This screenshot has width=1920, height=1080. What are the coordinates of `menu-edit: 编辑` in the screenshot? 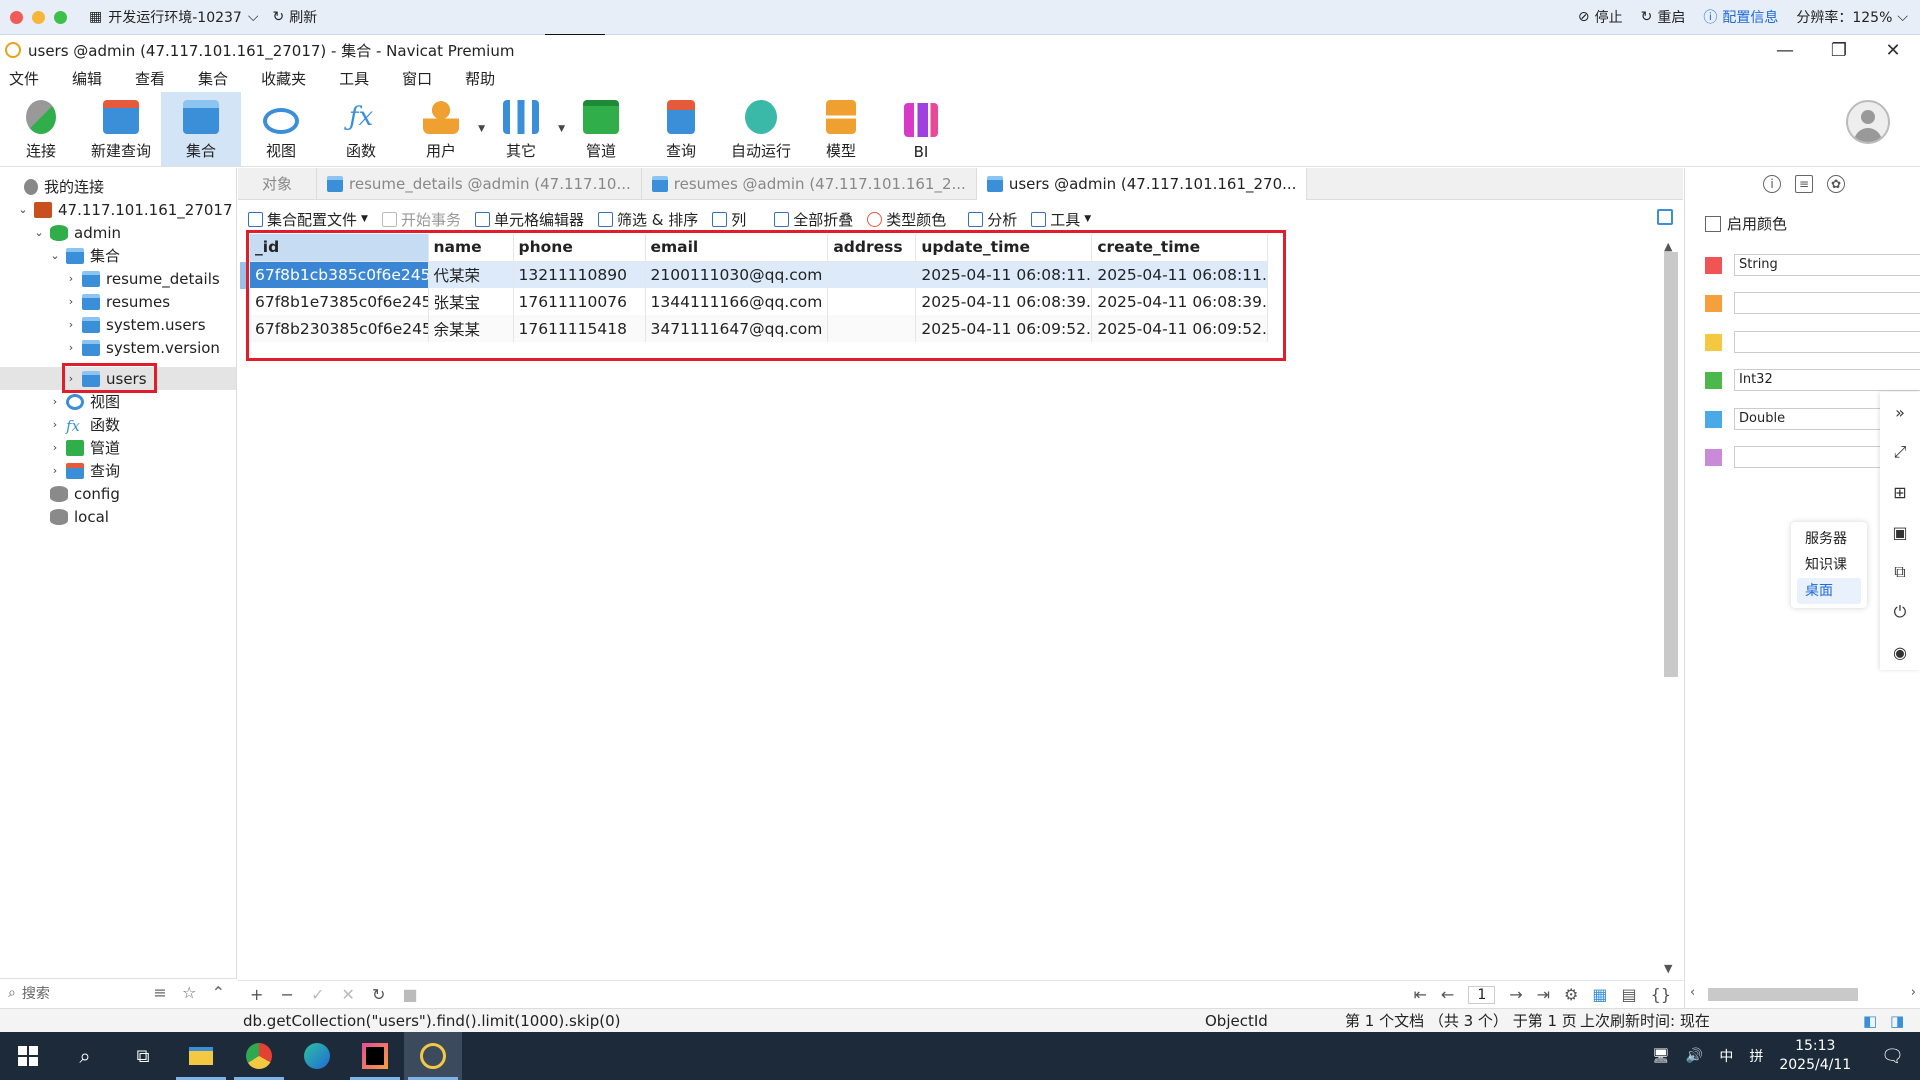 It's located at (87, 78).